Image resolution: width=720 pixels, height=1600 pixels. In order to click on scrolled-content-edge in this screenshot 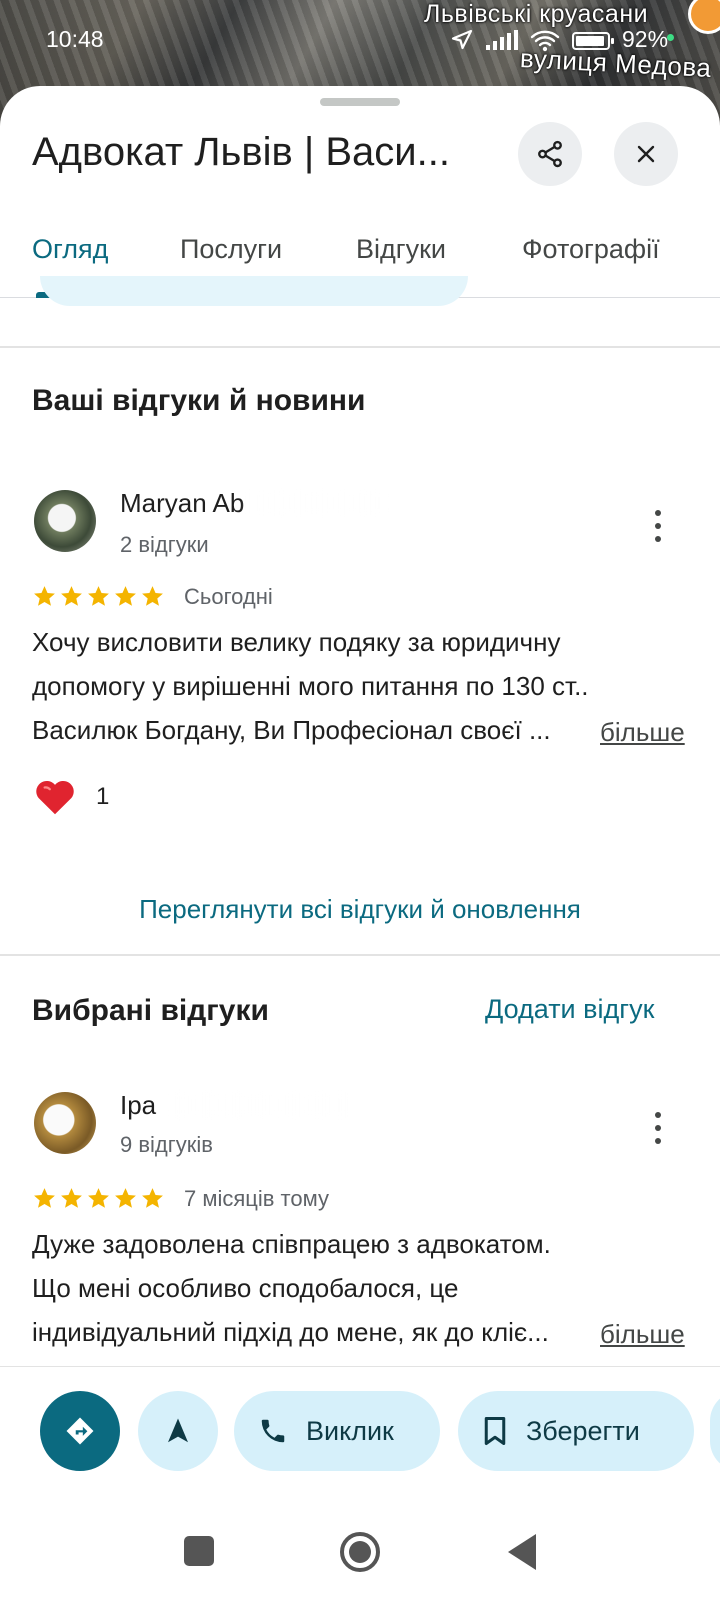, I will do `click(254, 291)`.